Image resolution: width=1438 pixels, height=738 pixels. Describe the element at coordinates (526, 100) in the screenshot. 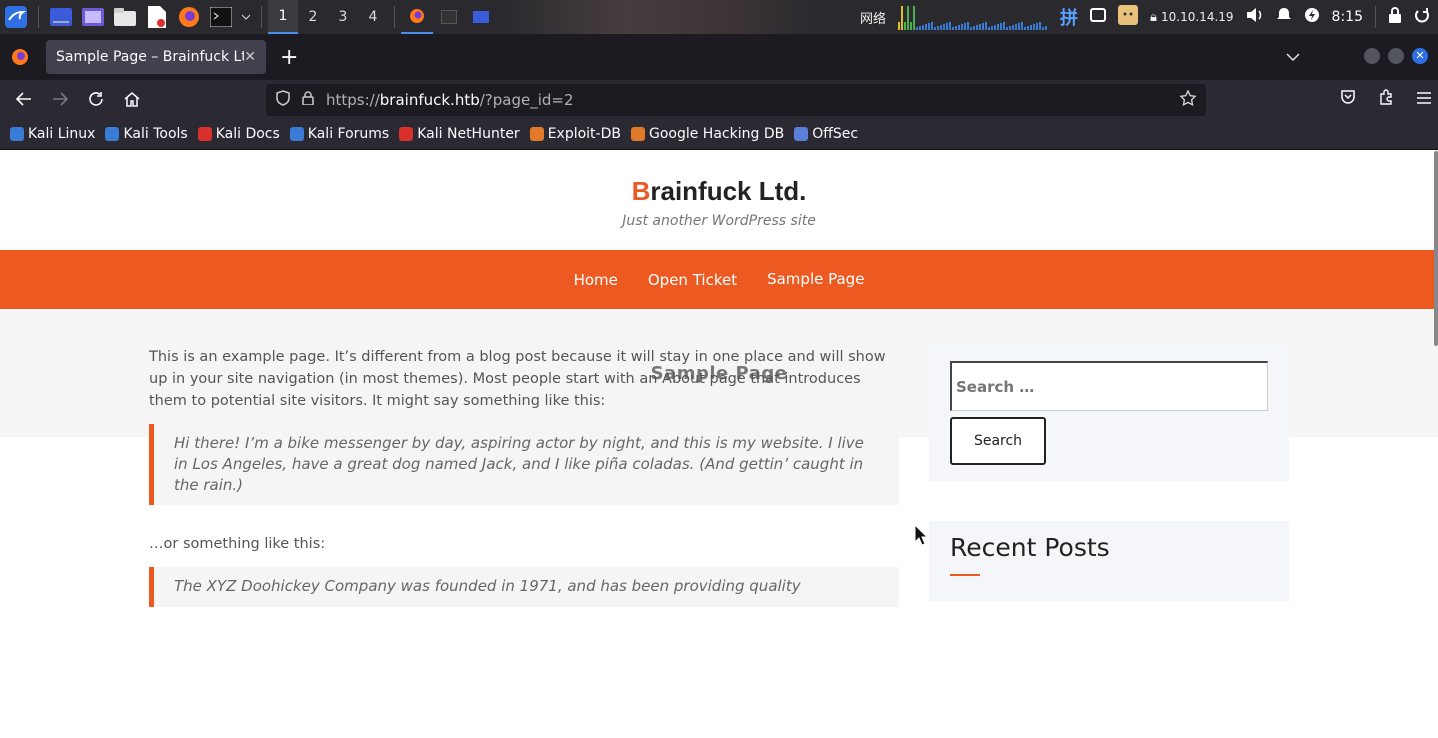

I see `url-path: /?page_id=2` at that location.